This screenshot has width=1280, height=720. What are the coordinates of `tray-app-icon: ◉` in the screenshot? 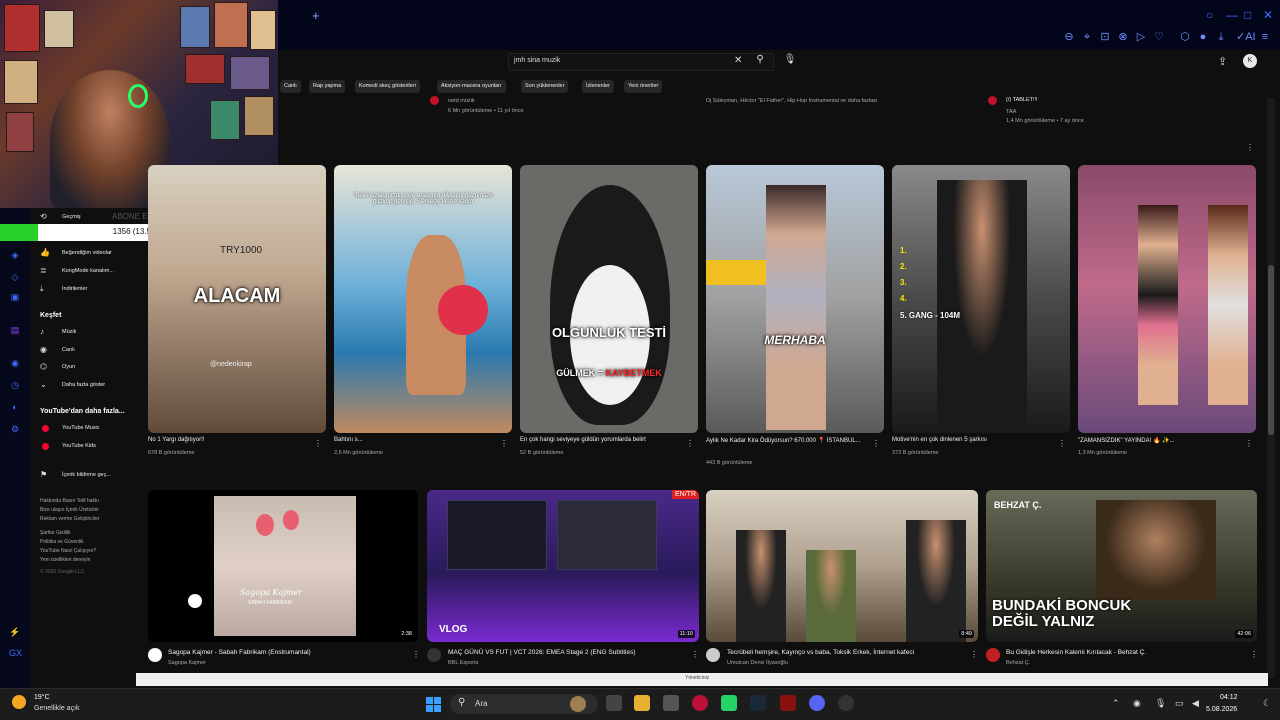 It's located at (1137, 703).